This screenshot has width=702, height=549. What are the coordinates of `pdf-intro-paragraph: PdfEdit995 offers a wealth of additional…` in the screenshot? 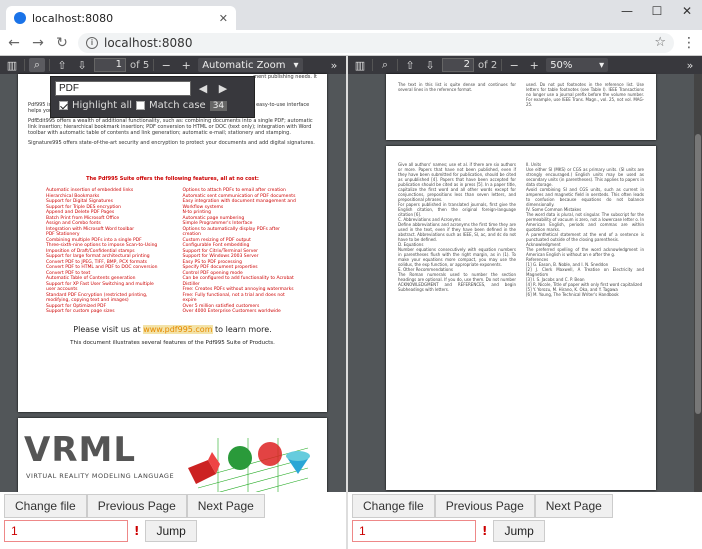 It's located at (170, 127).